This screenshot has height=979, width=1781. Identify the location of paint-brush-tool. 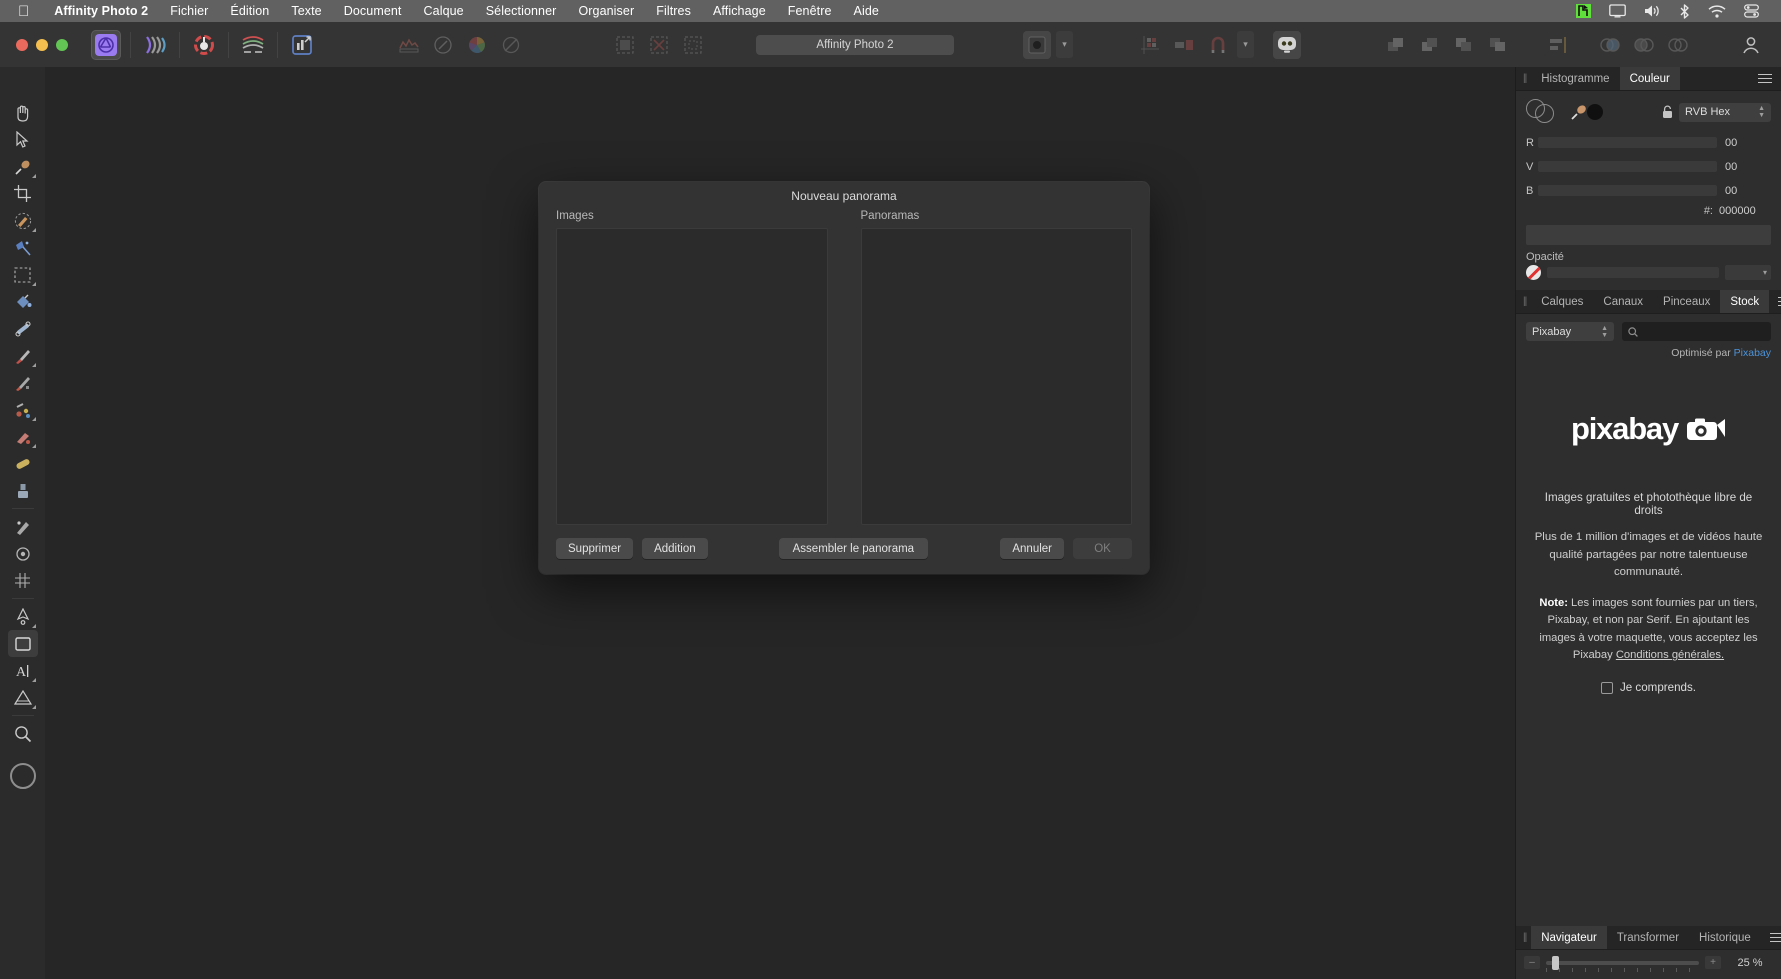
(23, 355).